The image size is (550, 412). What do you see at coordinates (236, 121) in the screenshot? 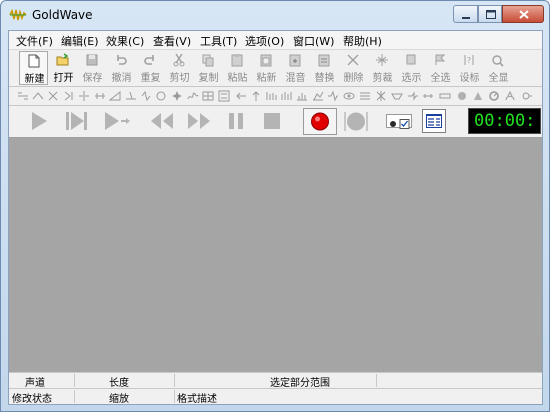
I see `pause-icon` at bounding box center [236, 121].